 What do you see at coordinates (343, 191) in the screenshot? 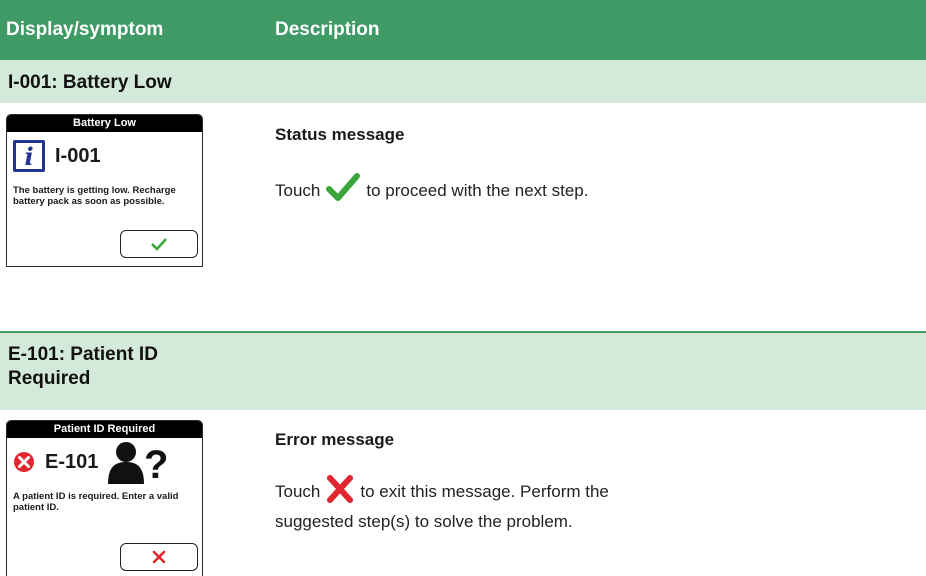
I see `green-checkmark-icon` at bounding box center [343, 191].